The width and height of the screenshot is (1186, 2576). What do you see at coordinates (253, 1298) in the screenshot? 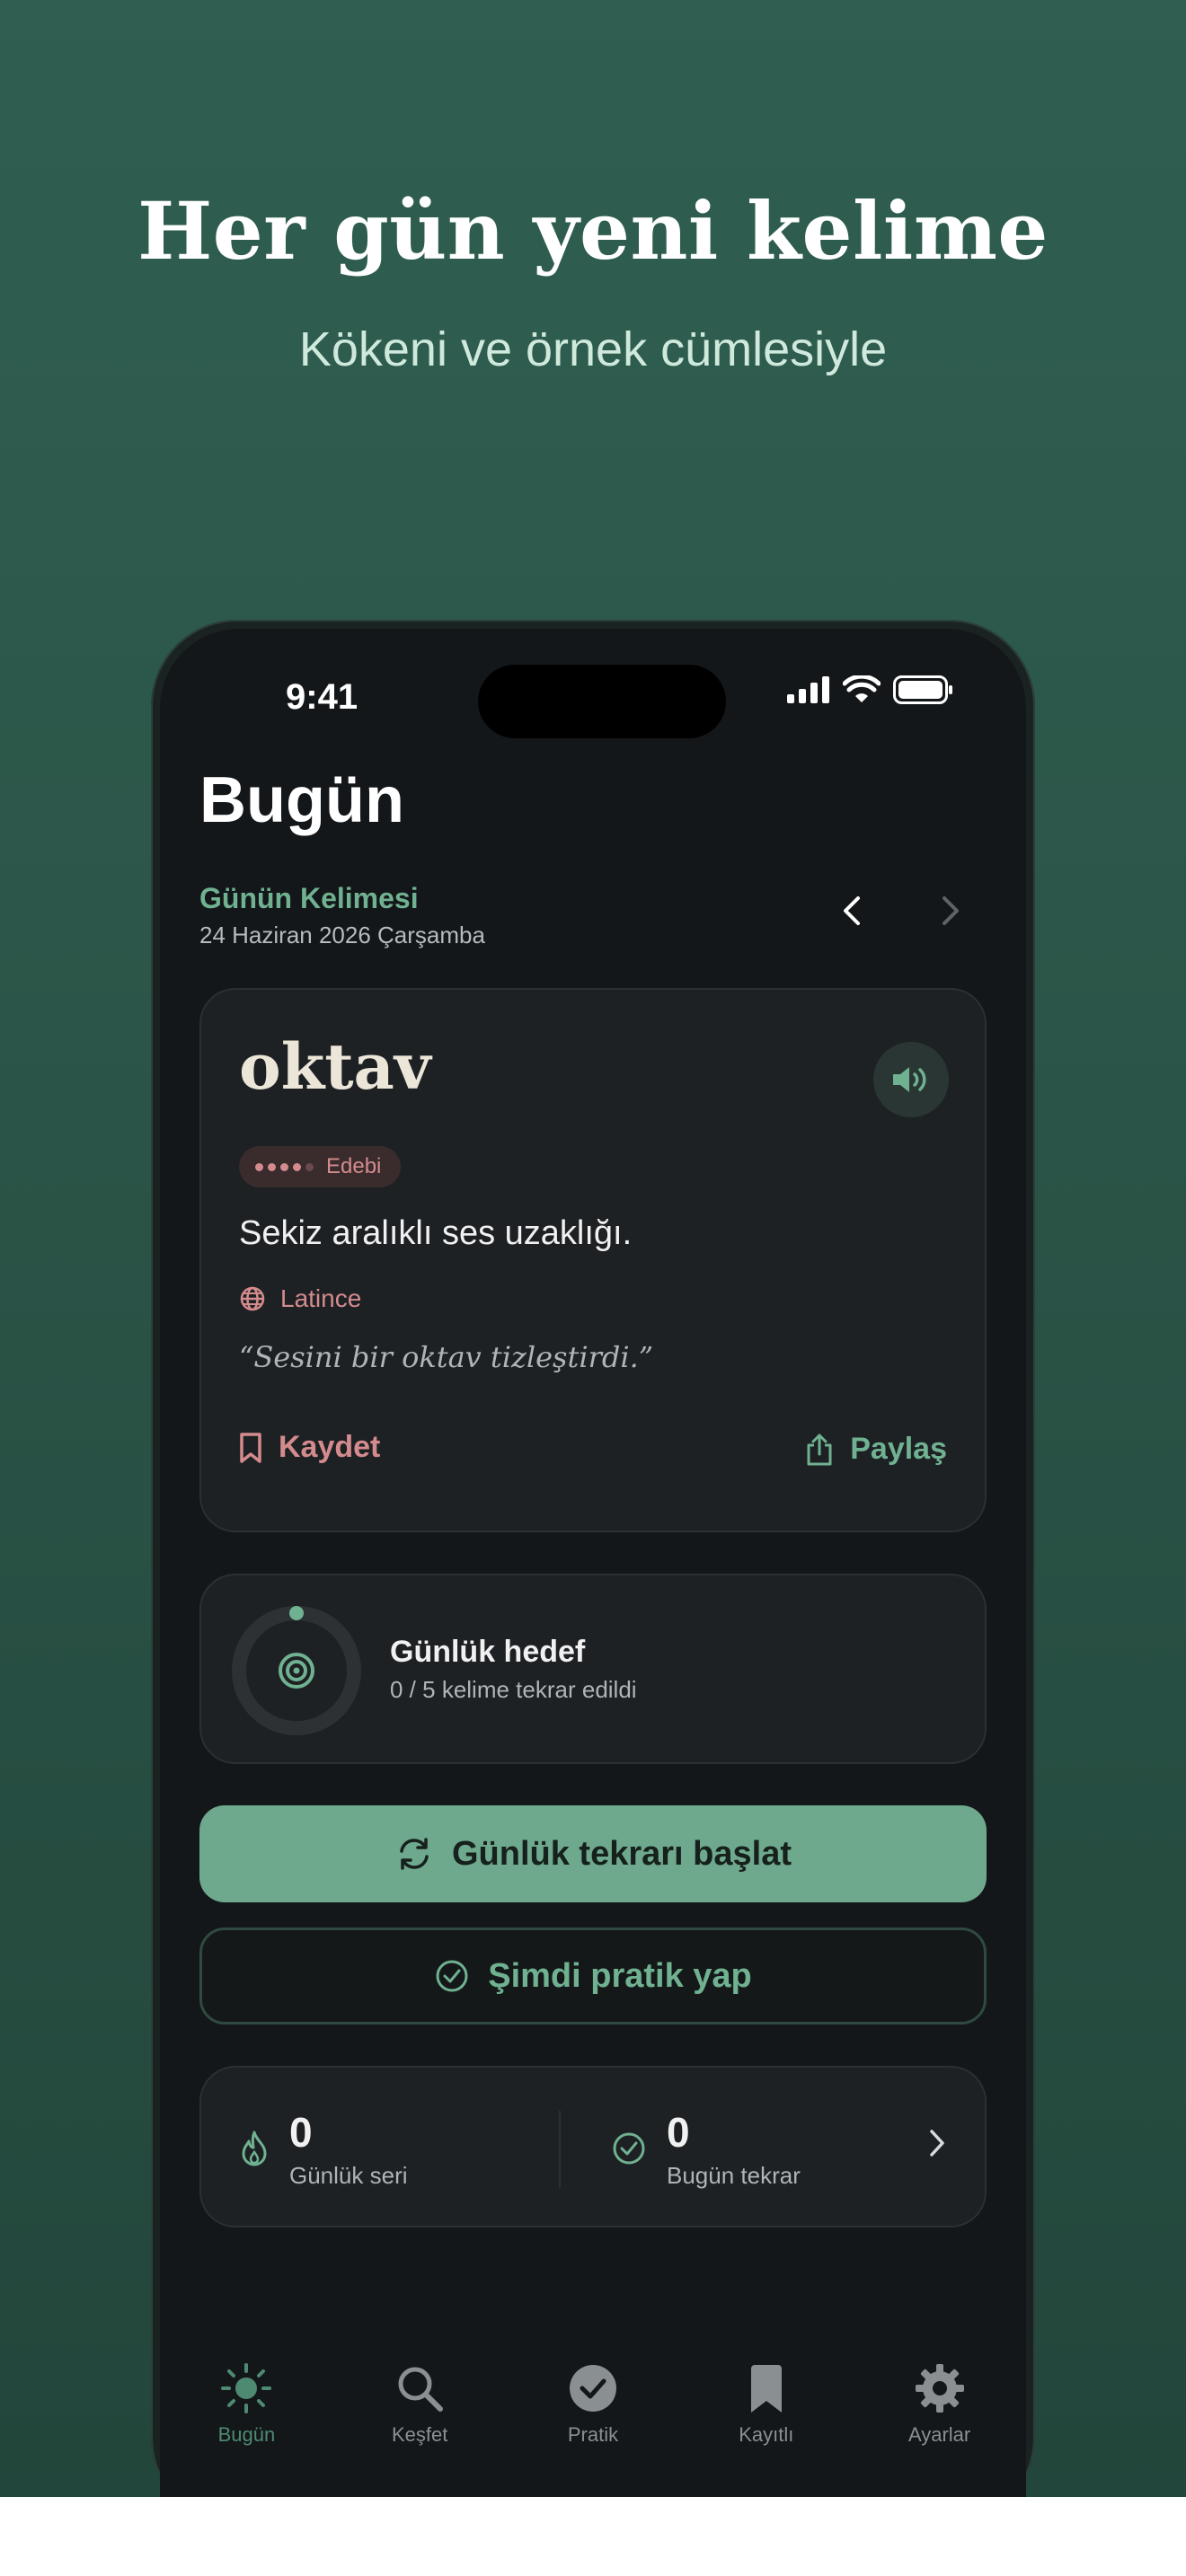
I see `globe-icon` at bounding box center [253, 1298].